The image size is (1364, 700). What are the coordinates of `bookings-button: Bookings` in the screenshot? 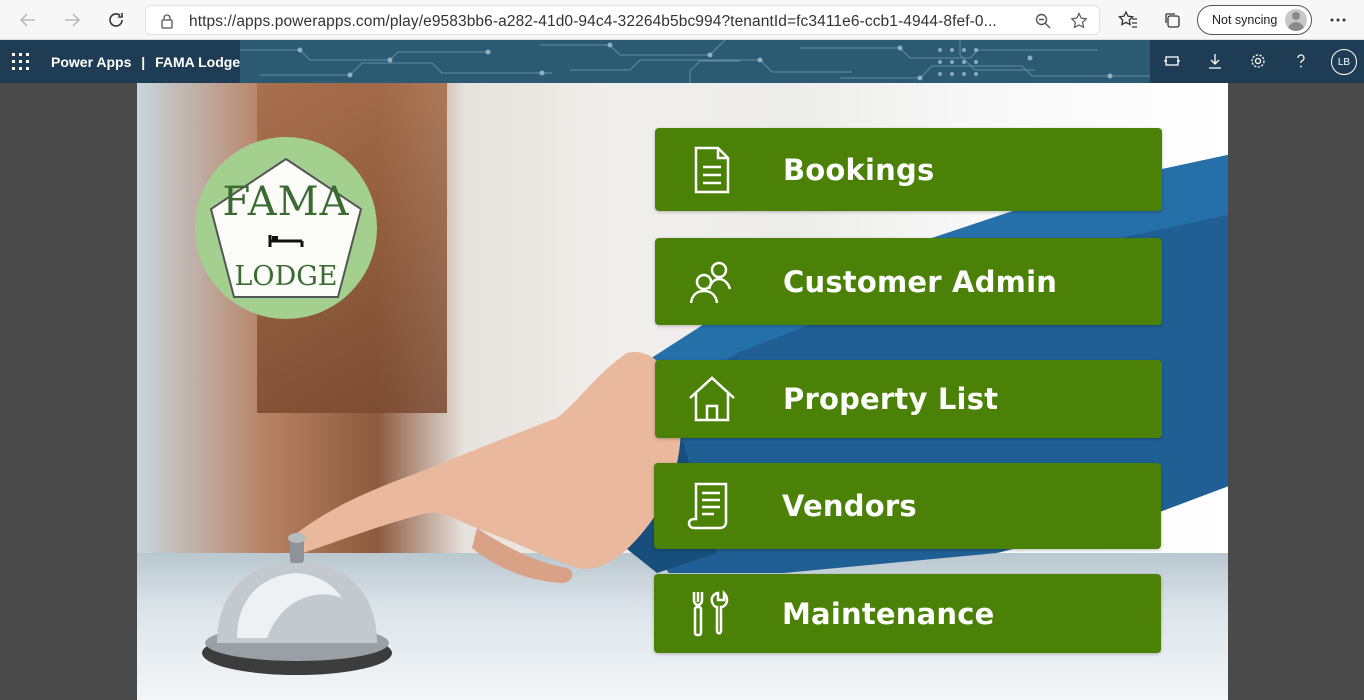 It's located at (908, 169).